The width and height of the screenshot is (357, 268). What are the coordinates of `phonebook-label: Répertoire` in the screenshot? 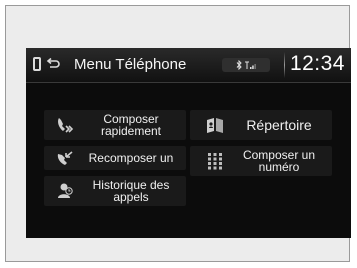 It's located at (279, 125).